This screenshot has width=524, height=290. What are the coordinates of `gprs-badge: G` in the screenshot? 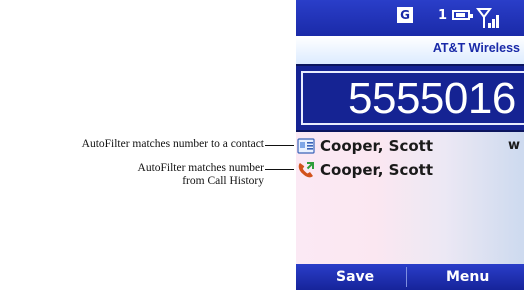 It's located at (405, 15).